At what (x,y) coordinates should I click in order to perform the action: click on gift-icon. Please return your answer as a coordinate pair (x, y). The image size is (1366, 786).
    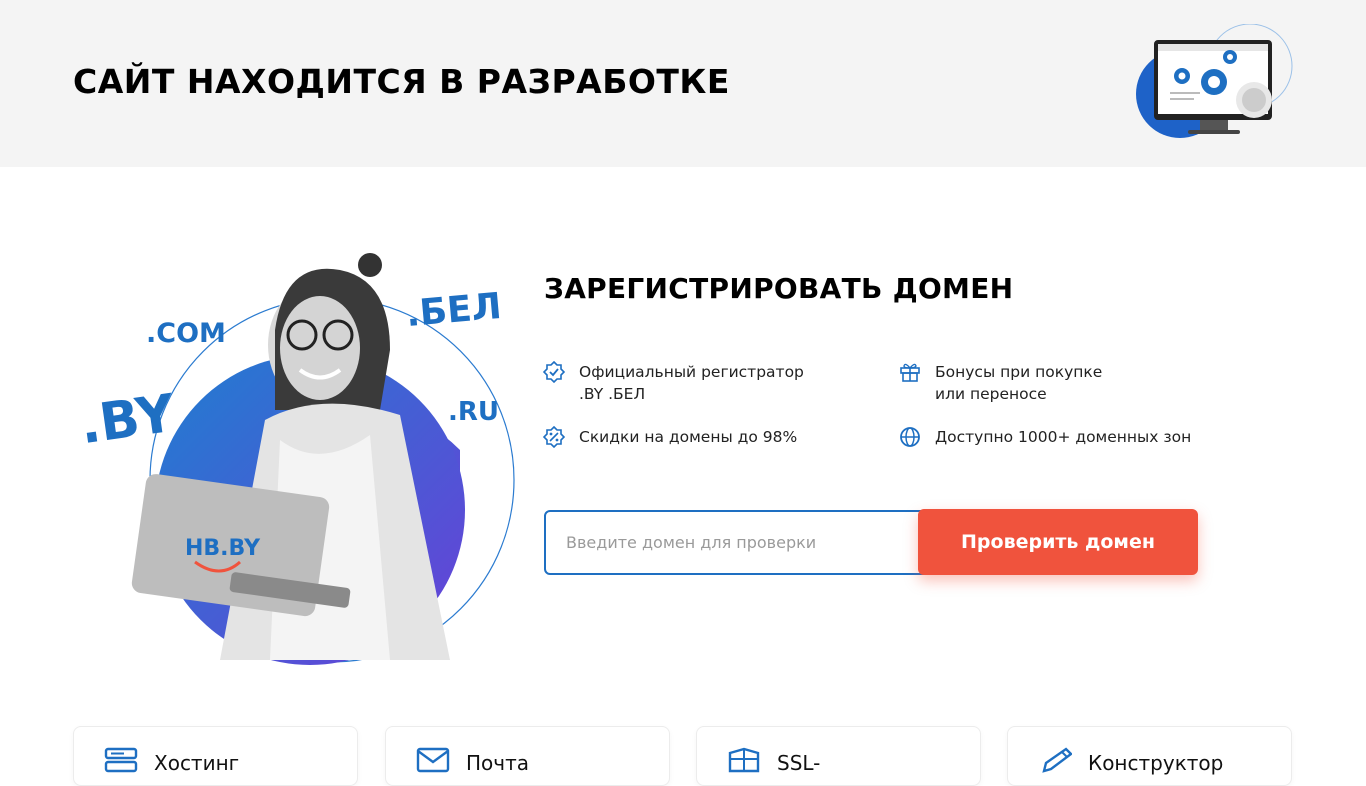
    Looking at the image, I should click on (910, 372).